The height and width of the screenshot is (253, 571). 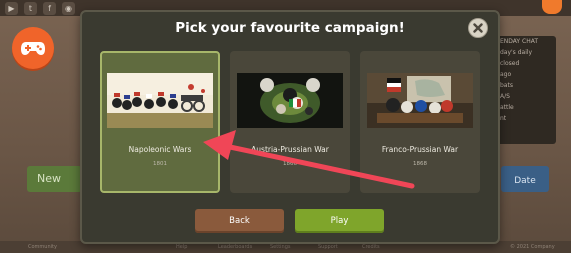 I want to click on news-line: ENDAY CHAT, so click(x=519, y=41).